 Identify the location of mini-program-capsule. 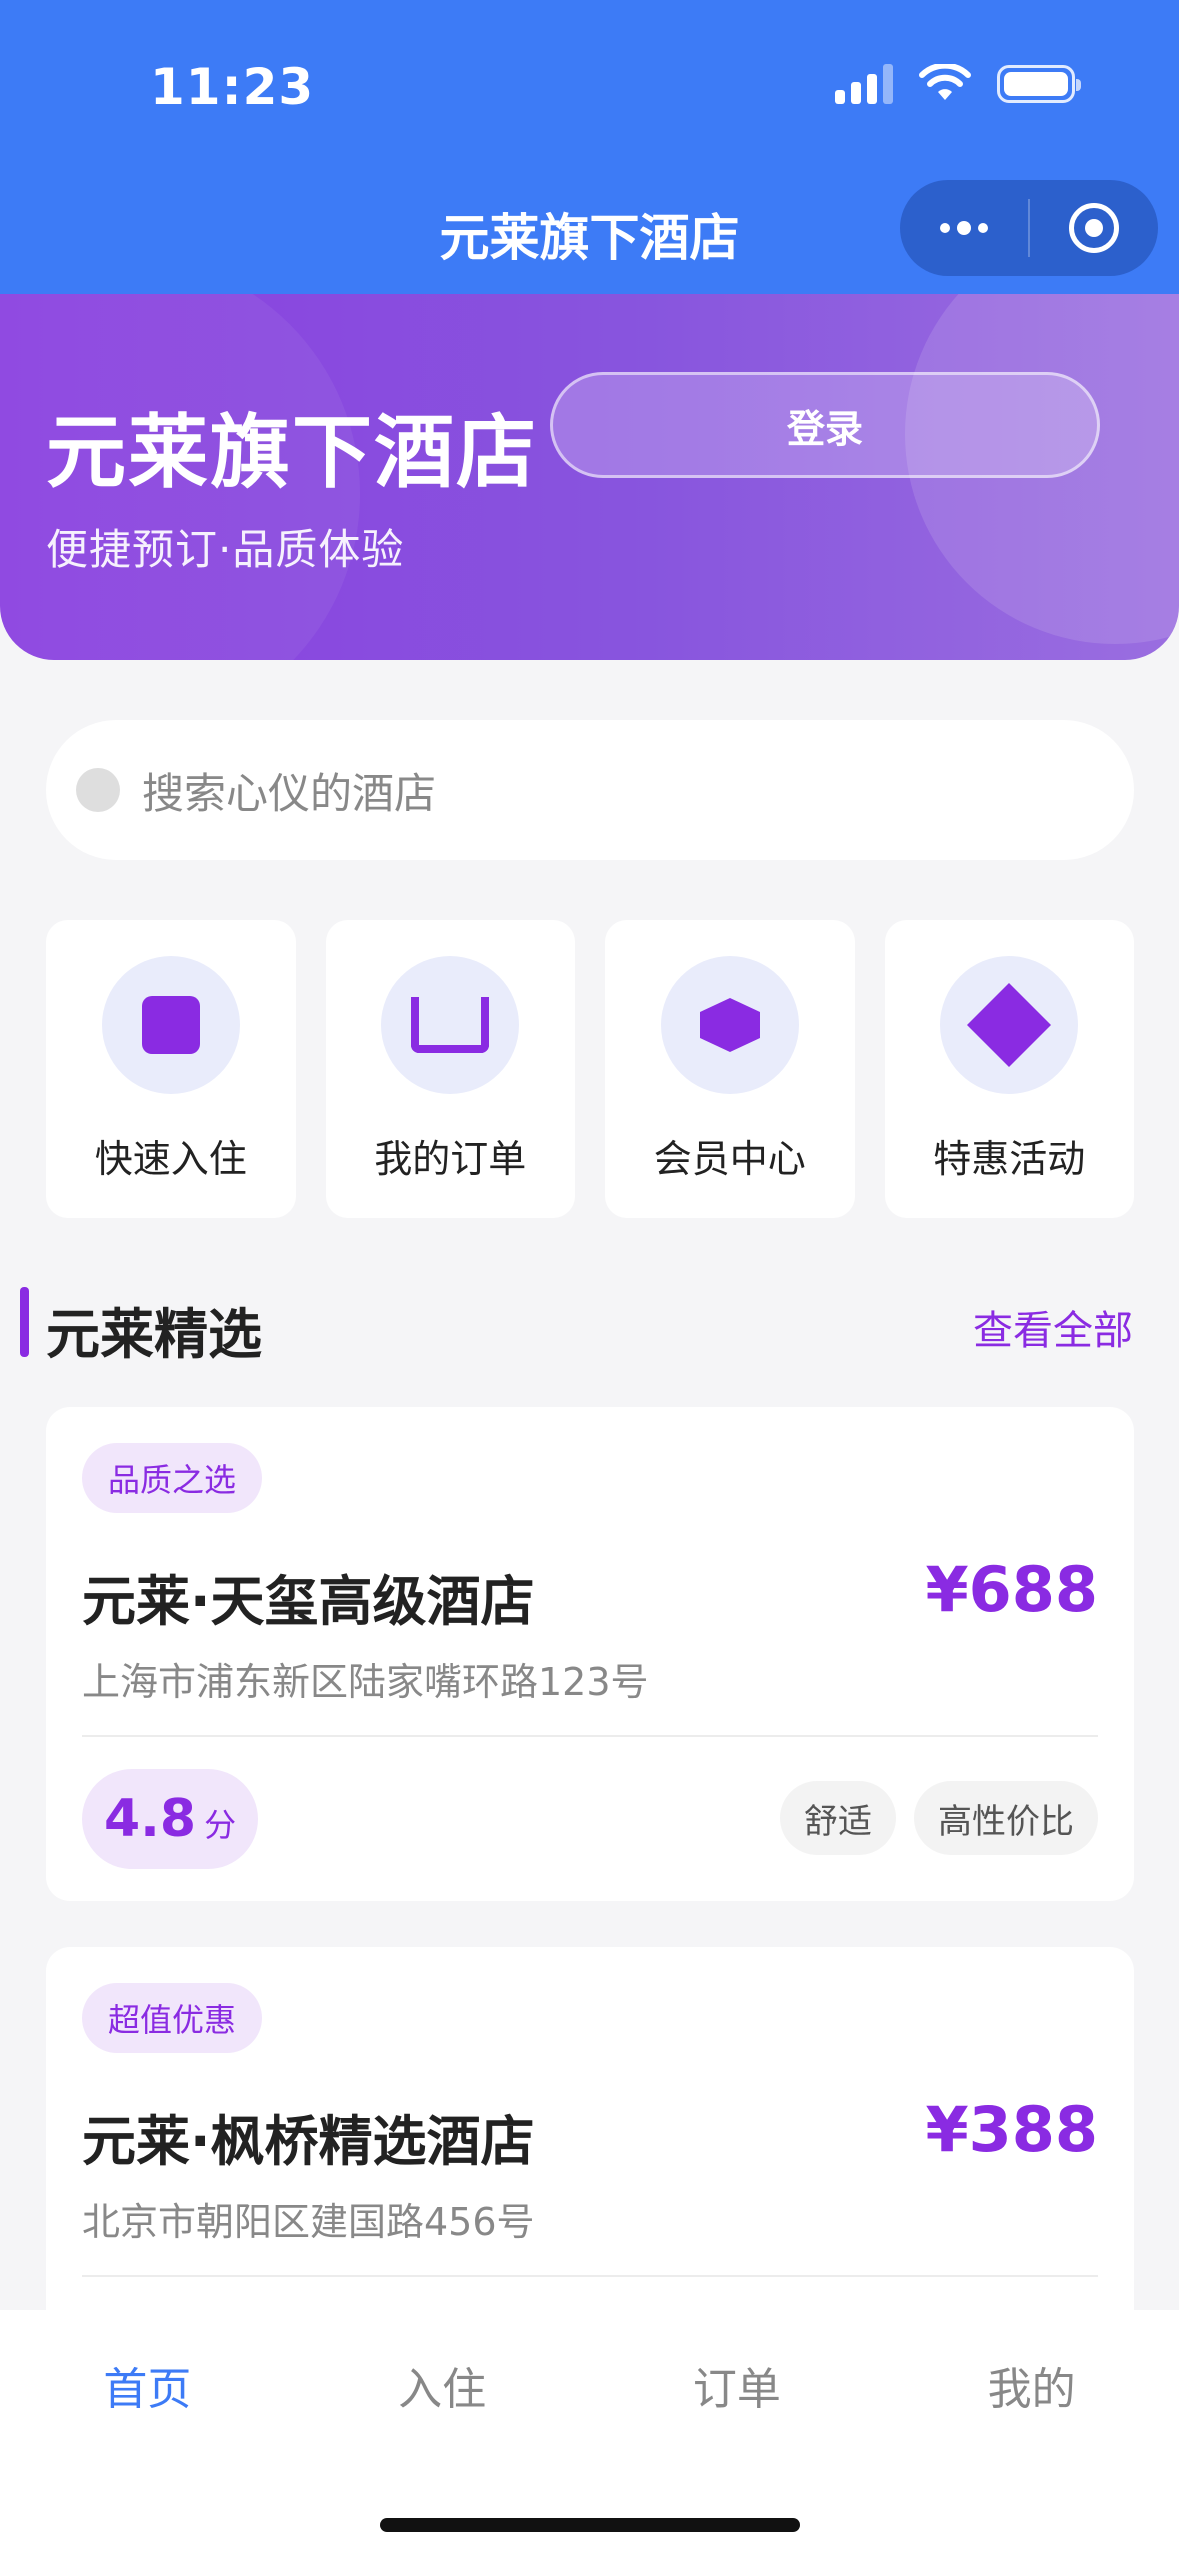
(1029, 228).